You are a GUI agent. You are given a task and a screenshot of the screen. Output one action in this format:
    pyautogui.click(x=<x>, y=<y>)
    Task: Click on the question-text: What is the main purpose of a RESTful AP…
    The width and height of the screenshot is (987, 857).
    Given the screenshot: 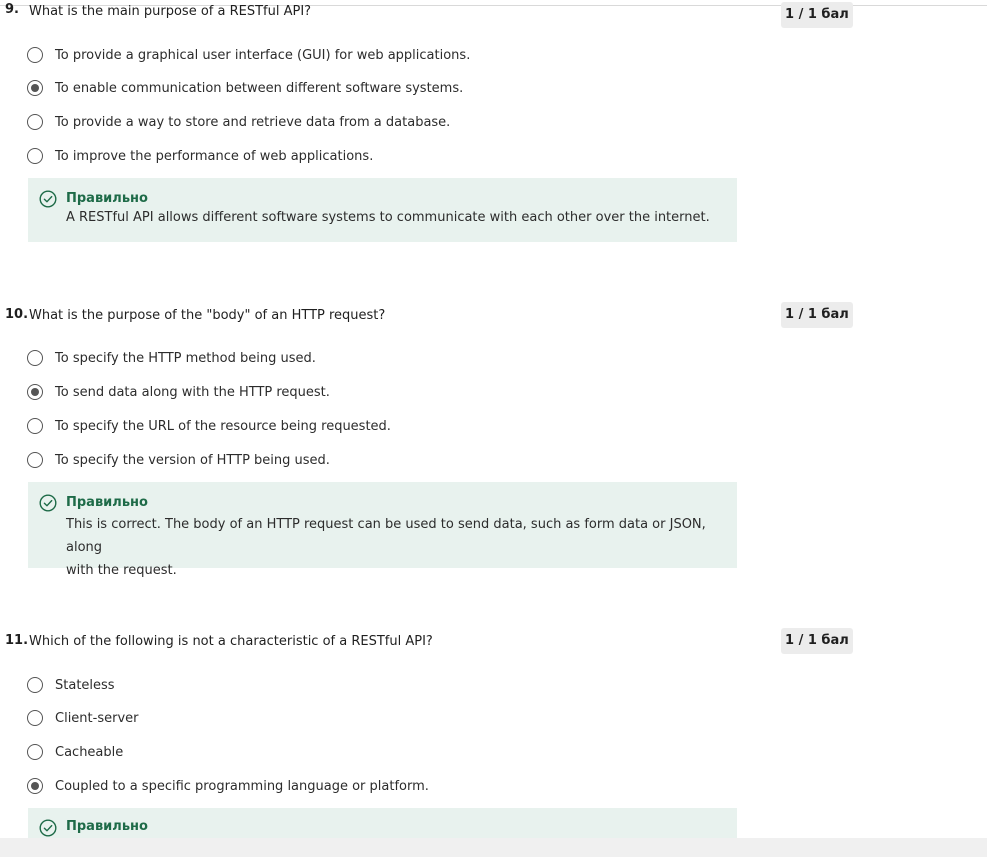 What is the action you would take?
    pyautogui.click(x=170, y=11)
    